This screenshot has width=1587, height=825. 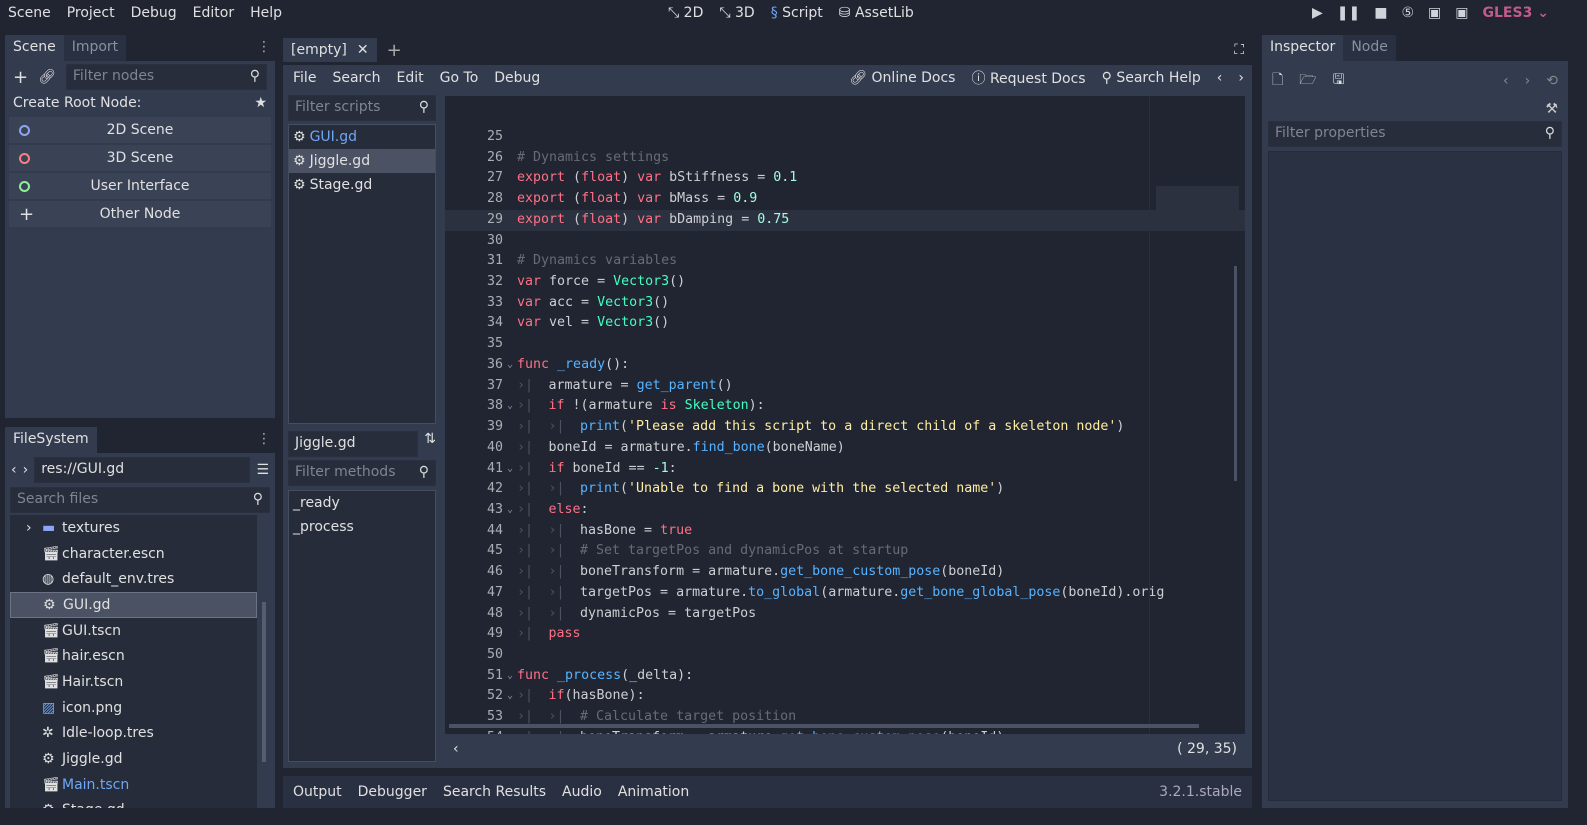 What do you see at coordinates (430, 444) in the screenshot?
I see `sort-icon: ⇅` at bounding box center [430, 444].